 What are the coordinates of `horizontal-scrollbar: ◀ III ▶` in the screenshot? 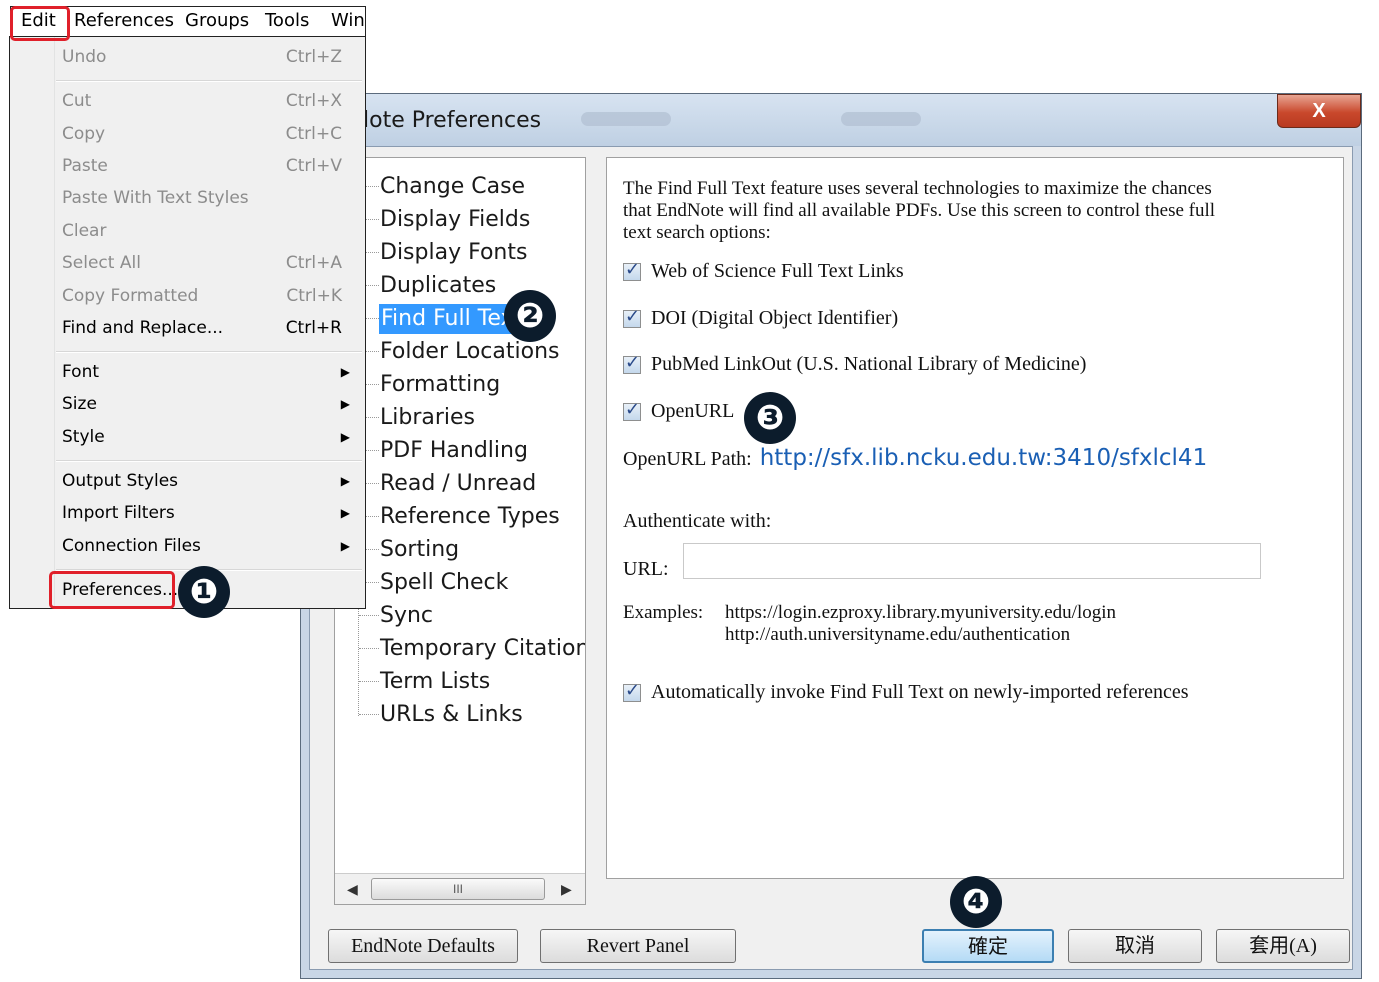 It's located at (460, 888).